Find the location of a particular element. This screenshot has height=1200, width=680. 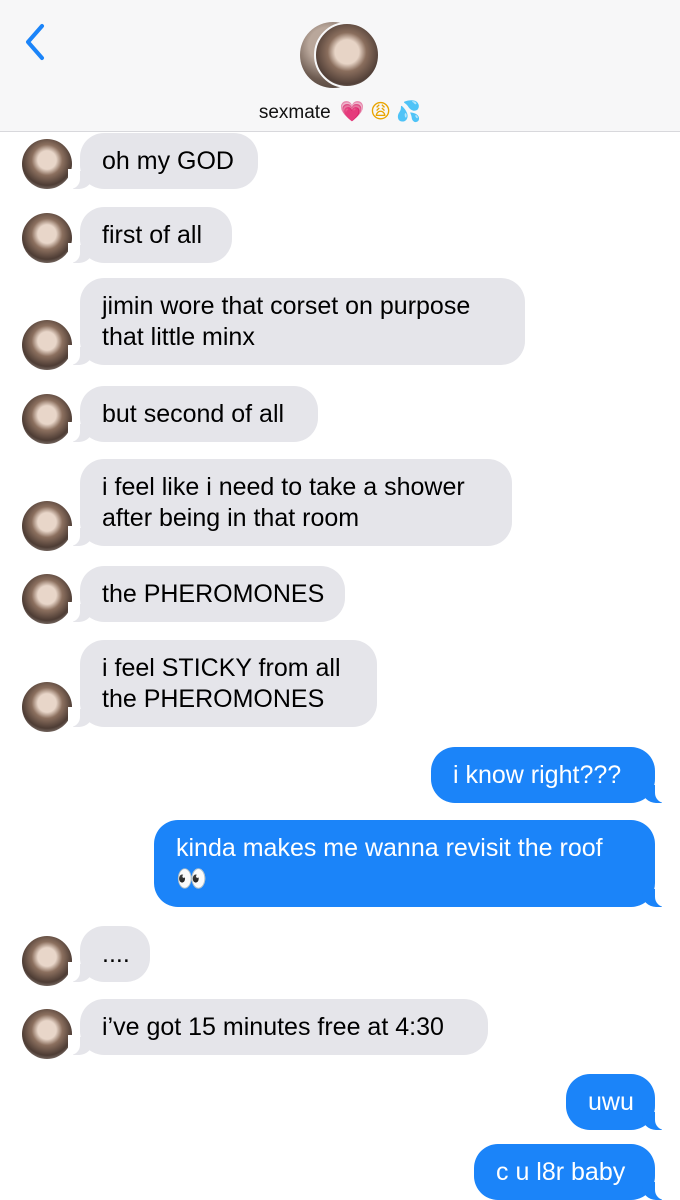

message-bubble-incoming: oh my GOD is located at coordinates (163, 161).